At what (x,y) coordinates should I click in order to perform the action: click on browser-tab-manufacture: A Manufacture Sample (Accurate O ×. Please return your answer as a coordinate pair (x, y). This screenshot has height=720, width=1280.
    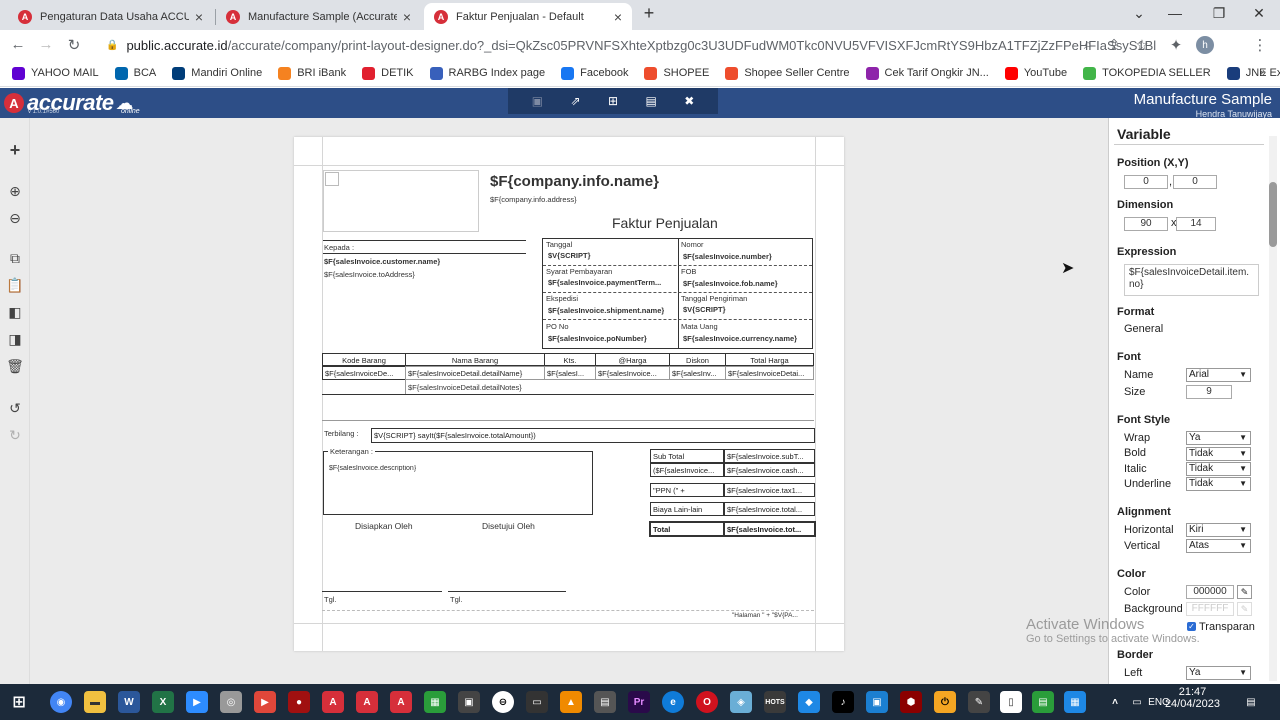
    Looking at the image, I should click on (318, 16).